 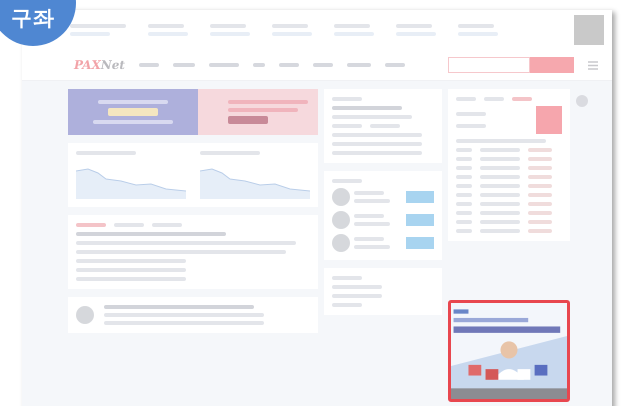 I want to click on thumbnail-box, so click(x=589, y=30).